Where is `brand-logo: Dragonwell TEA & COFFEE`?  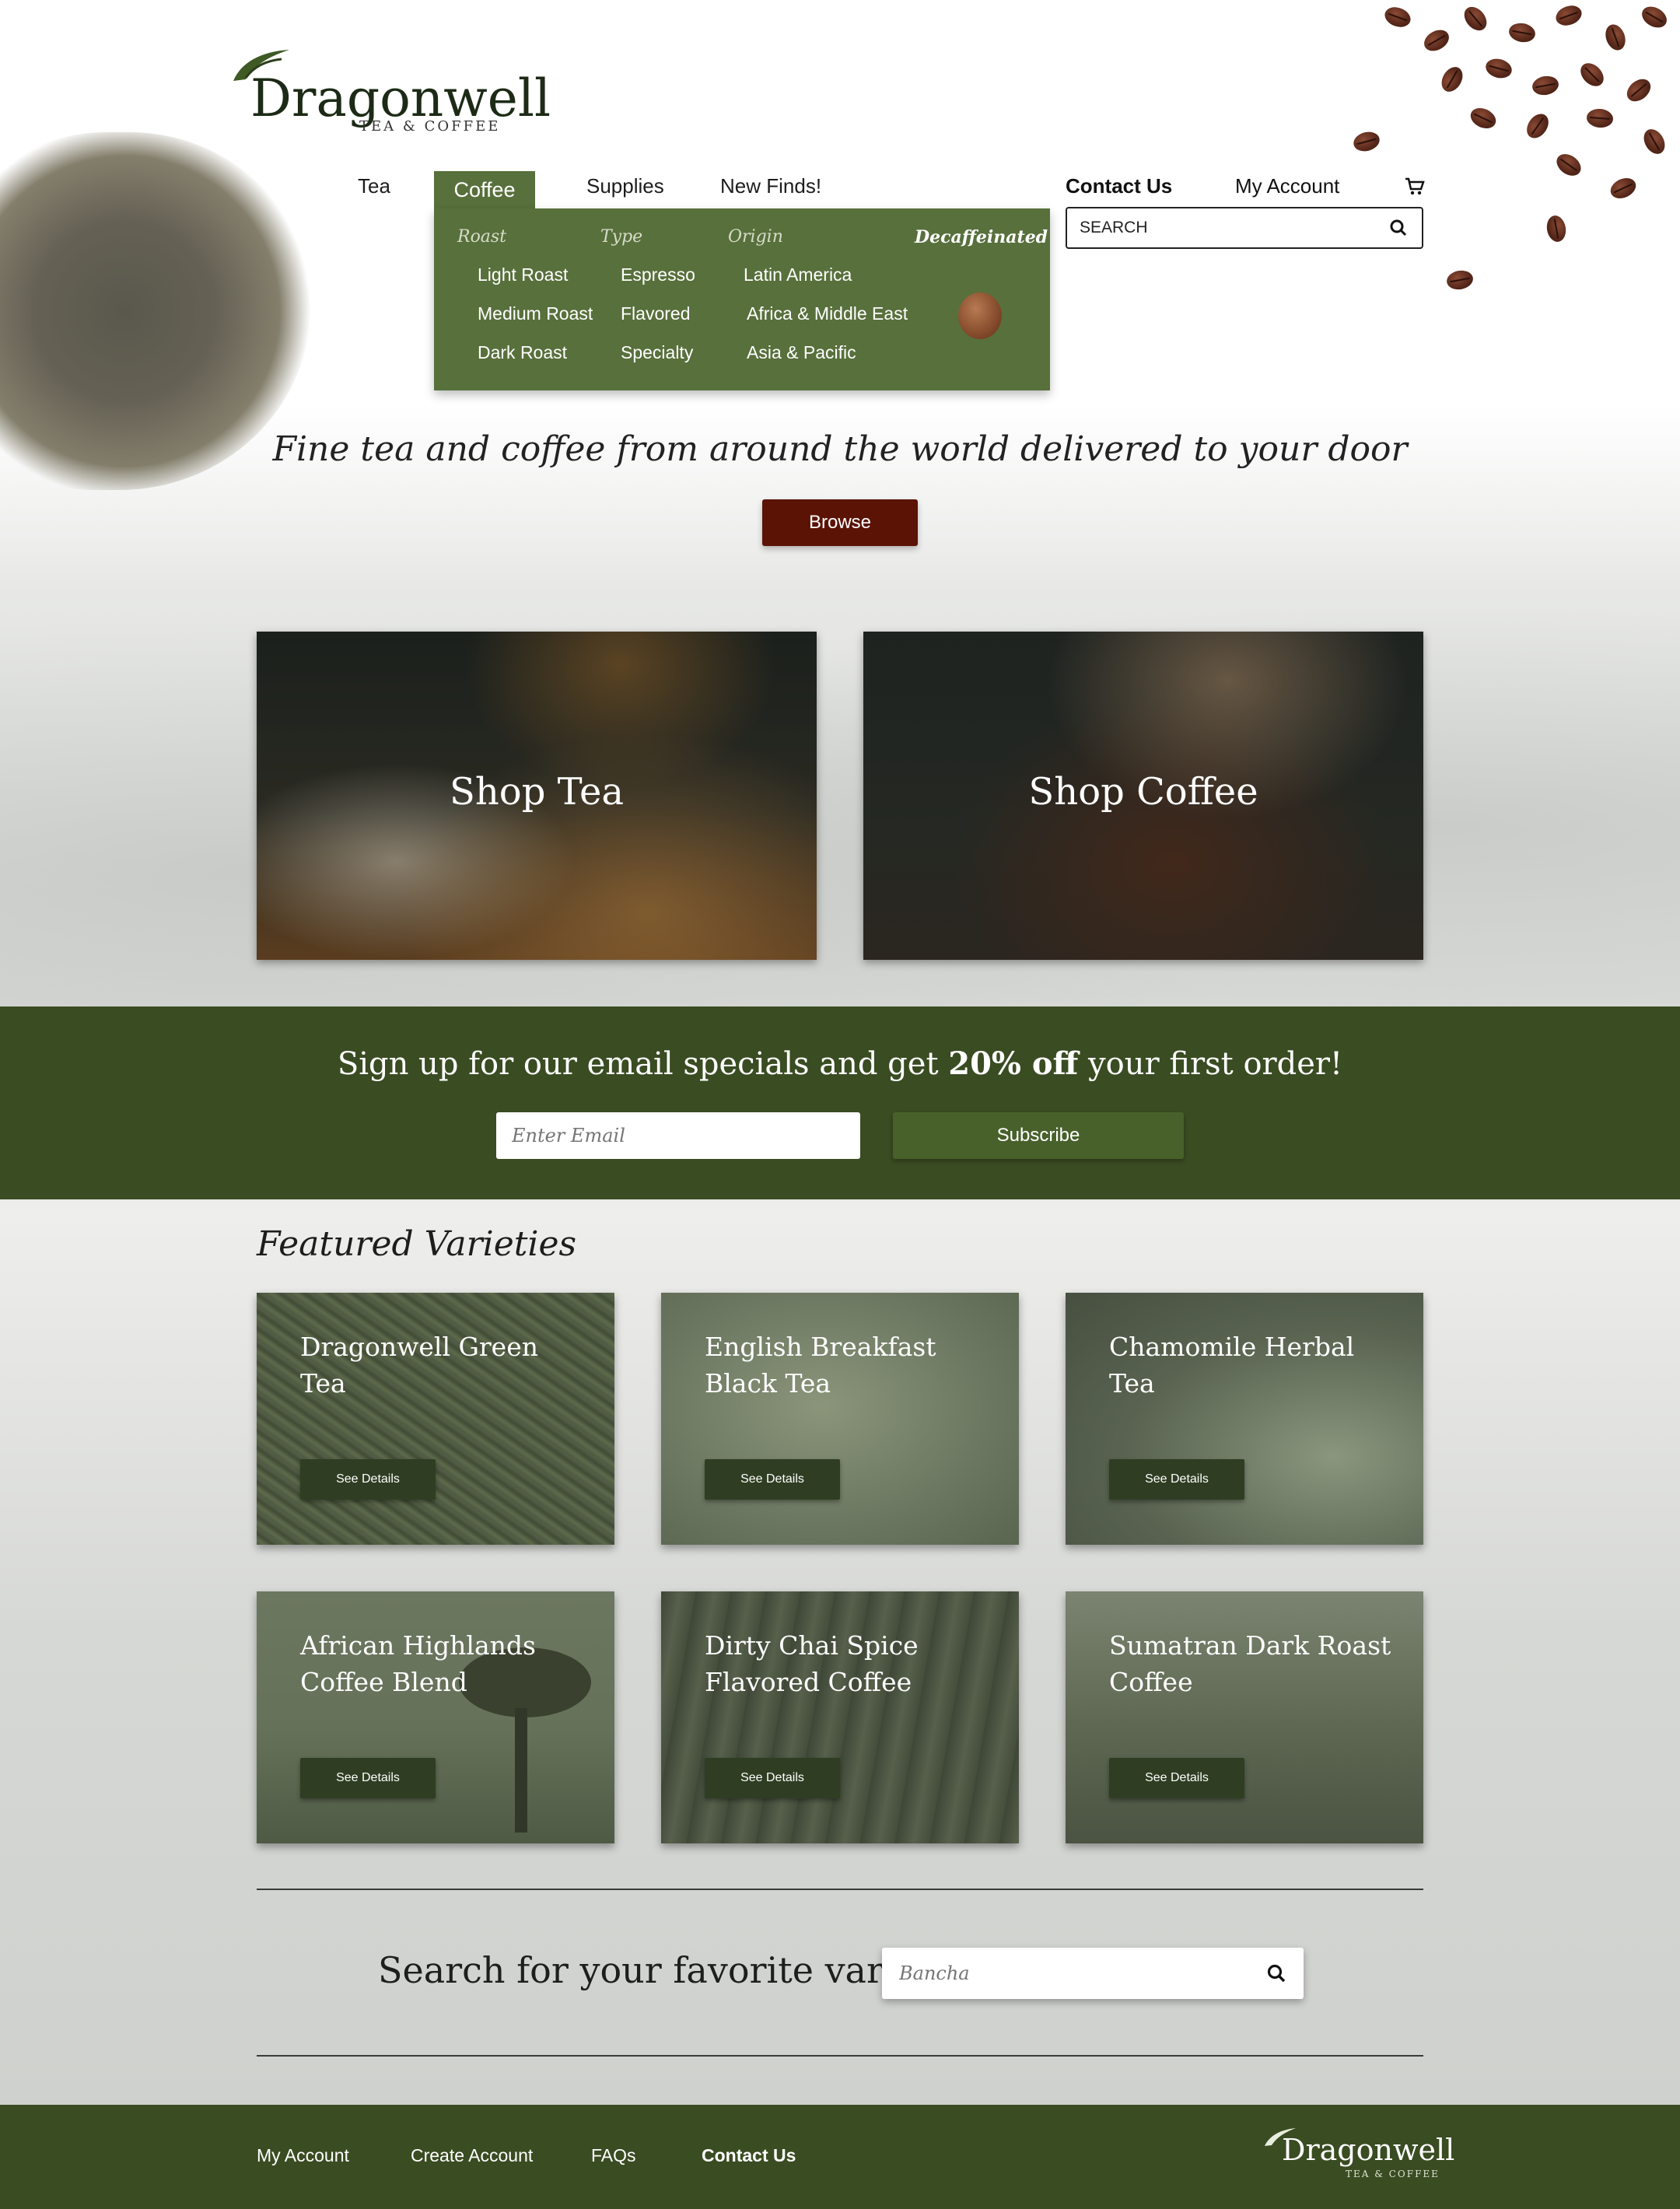
brand-logo: Dragonwell TEA & COFFEE is located at coordinates (389, 94).